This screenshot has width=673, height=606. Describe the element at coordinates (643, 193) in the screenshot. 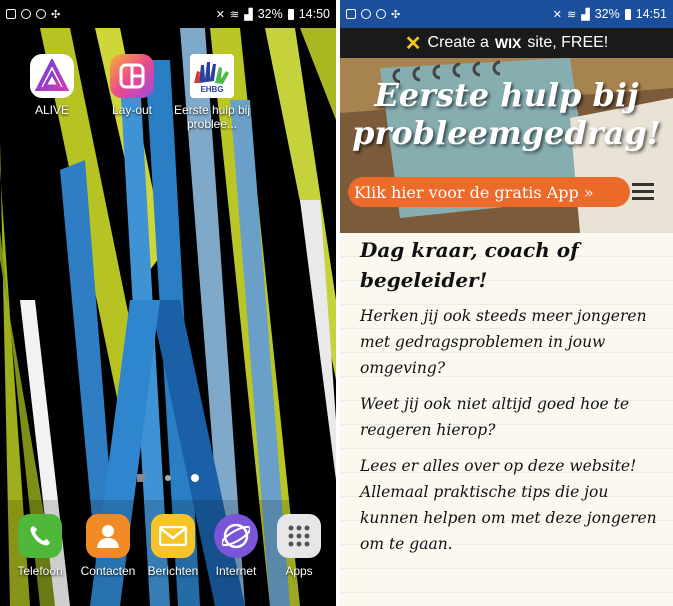

I see `menu-icon` at that location.